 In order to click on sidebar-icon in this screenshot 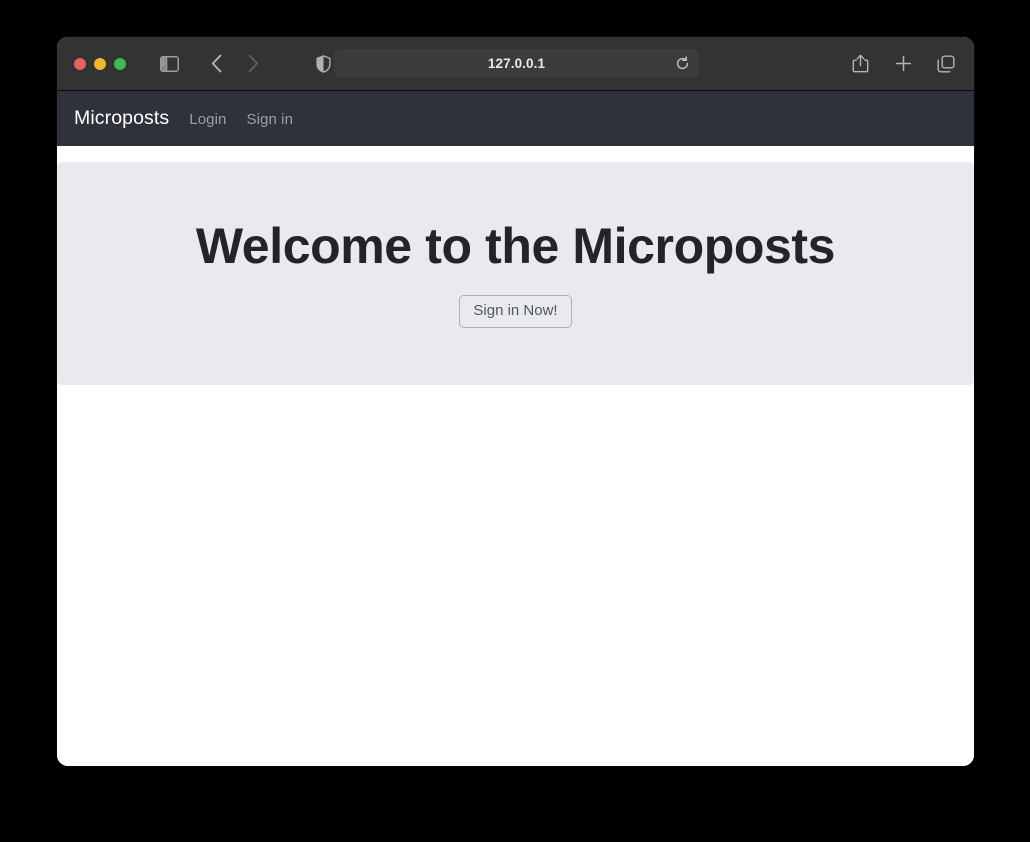, I will do `click(169, 63)`.